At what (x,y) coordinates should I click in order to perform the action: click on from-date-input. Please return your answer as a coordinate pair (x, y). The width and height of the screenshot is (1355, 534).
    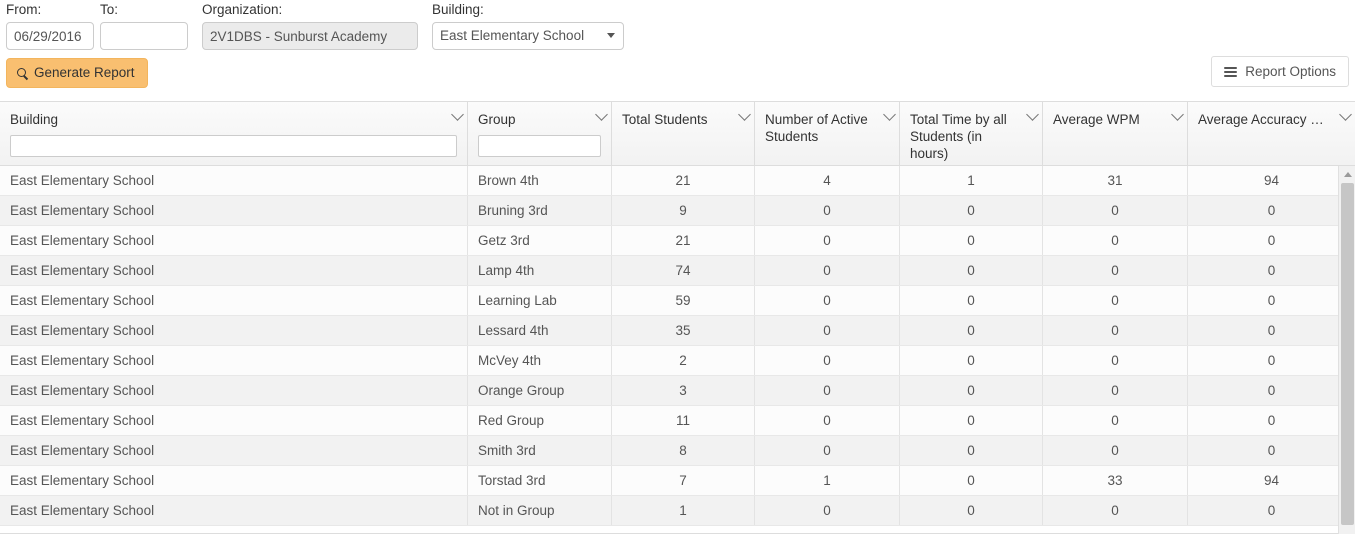
    Looking at the image, I should click on (50, 36).